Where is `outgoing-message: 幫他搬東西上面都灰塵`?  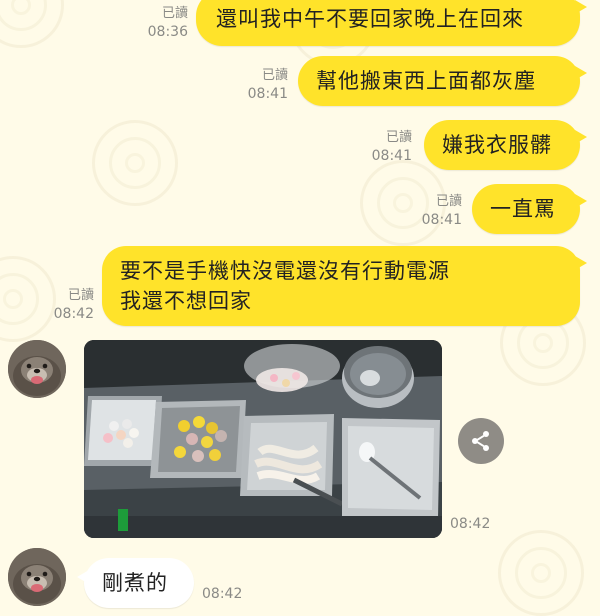
outgoing-message: 幫他搬東西上面都灰塵 is located at coordinates (442, 81).